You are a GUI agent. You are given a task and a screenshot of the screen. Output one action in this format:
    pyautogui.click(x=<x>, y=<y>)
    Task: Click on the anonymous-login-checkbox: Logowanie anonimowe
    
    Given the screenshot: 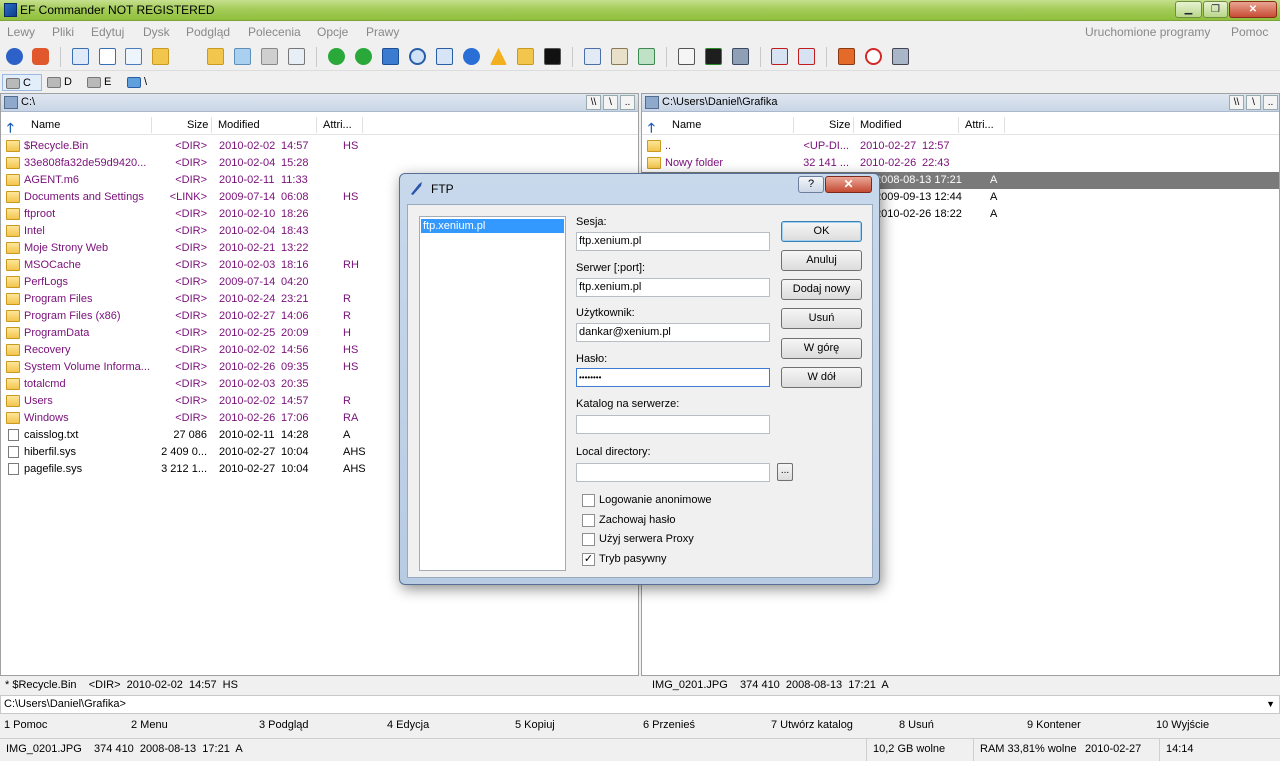 What is the action you would take?
    pyautogui.click(x=647, y=501)
    